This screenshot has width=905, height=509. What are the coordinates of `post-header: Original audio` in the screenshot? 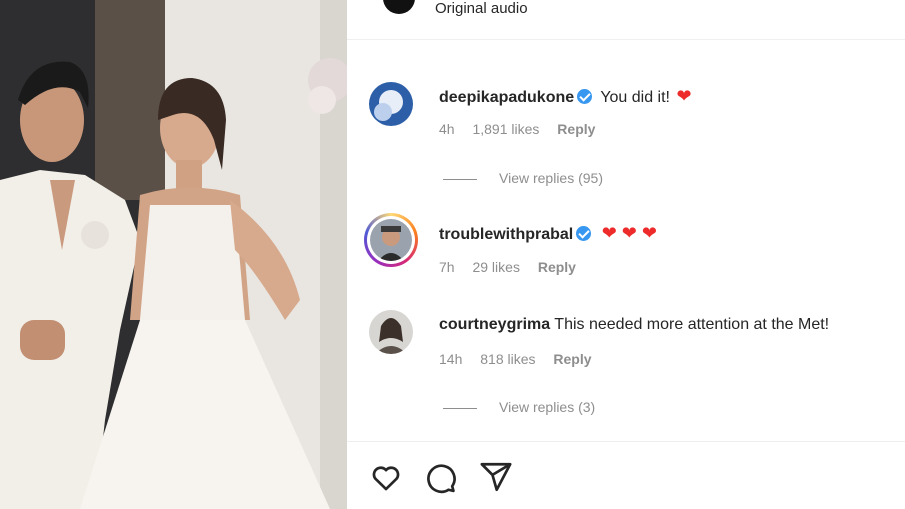 It's located at (626, 20).